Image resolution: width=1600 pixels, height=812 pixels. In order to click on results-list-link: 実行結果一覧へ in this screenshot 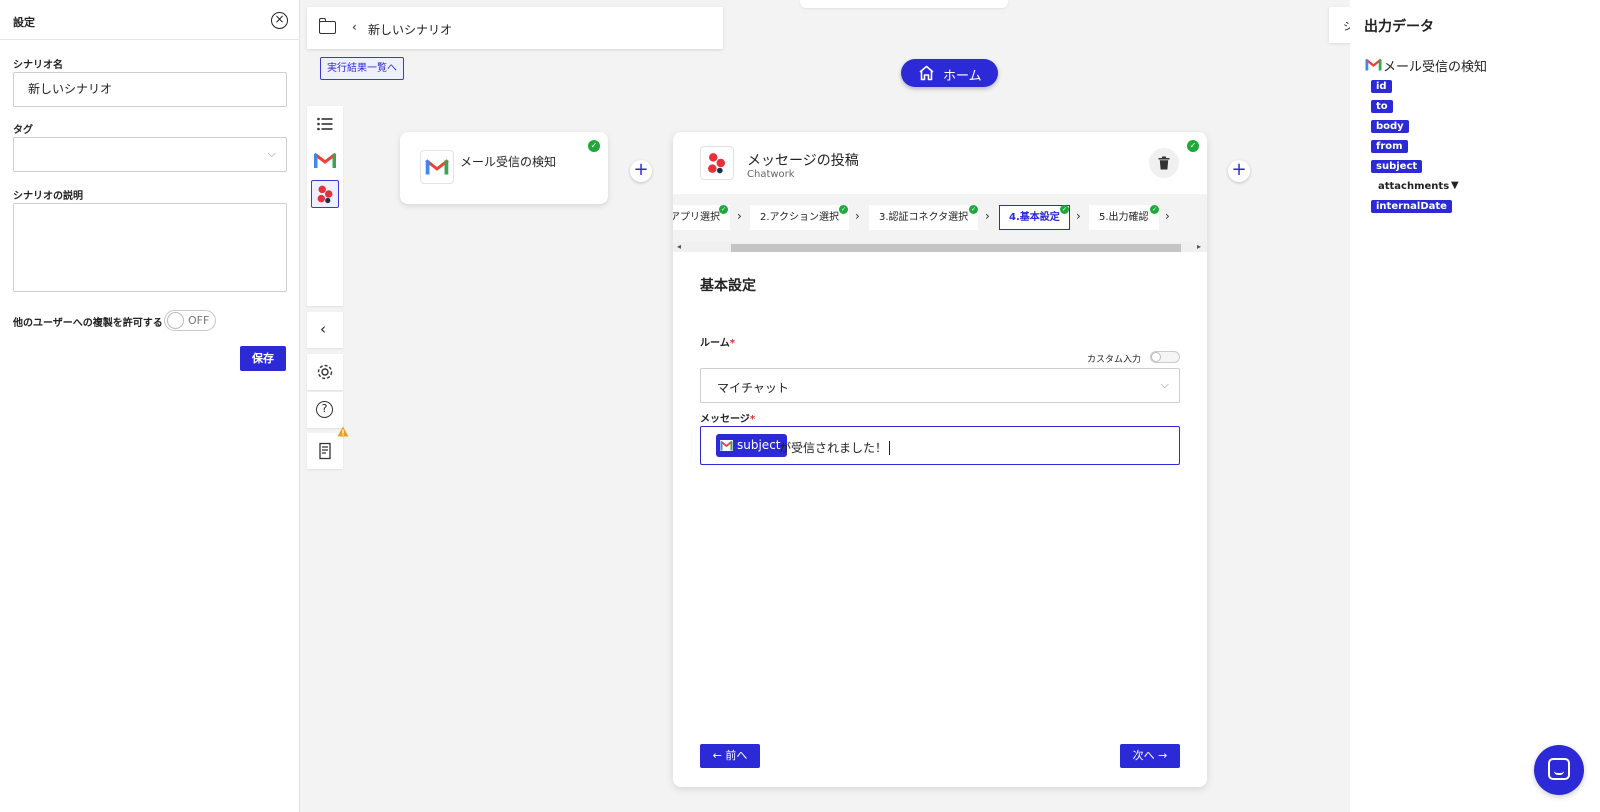, I will do `click(362, 68)`.